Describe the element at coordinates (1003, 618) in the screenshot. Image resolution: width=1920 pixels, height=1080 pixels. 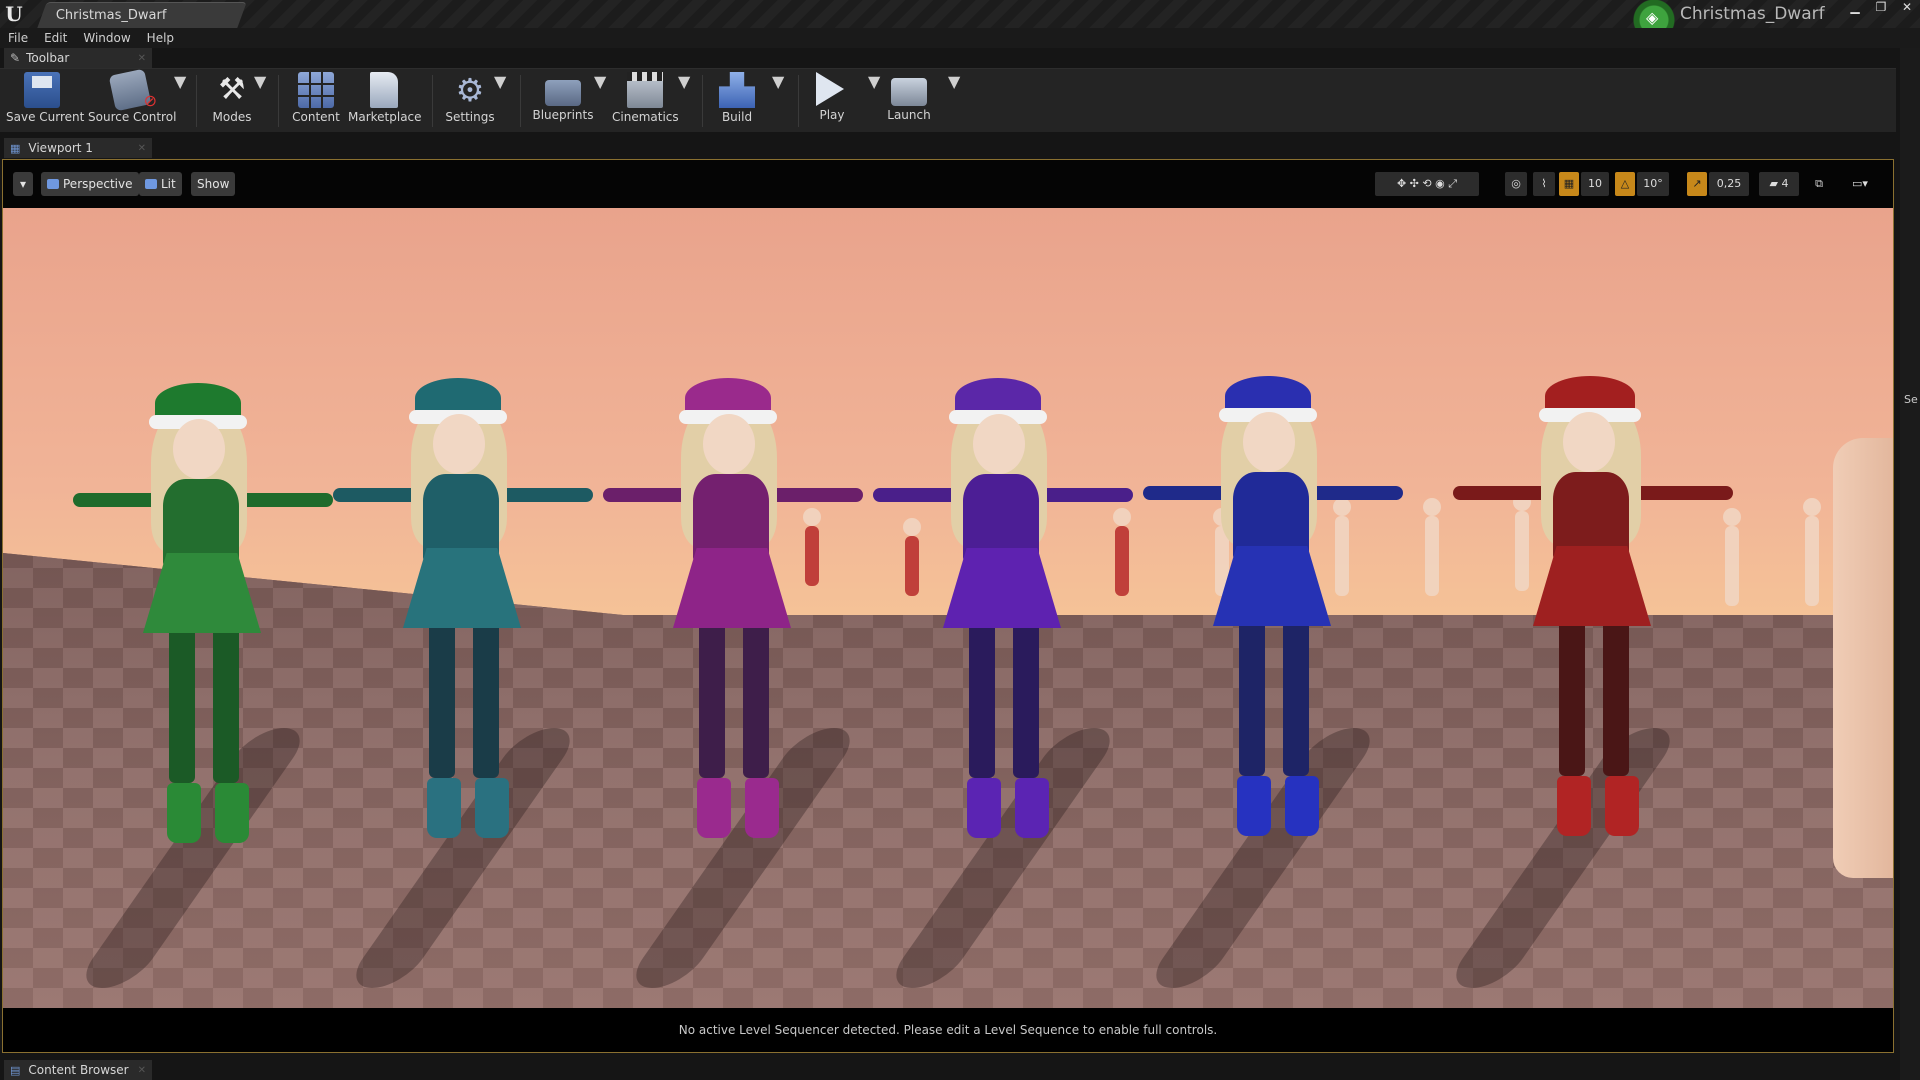
I see `dwarf-character-purple` at that location.